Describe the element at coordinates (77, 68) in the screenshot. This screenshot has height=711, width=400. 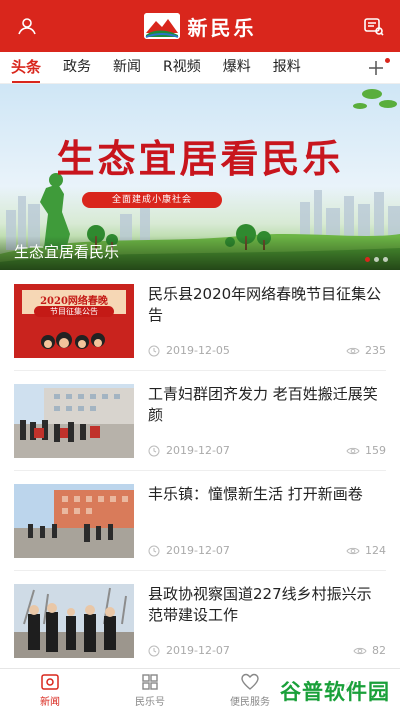
I see `tab-government: 政务` at that location.